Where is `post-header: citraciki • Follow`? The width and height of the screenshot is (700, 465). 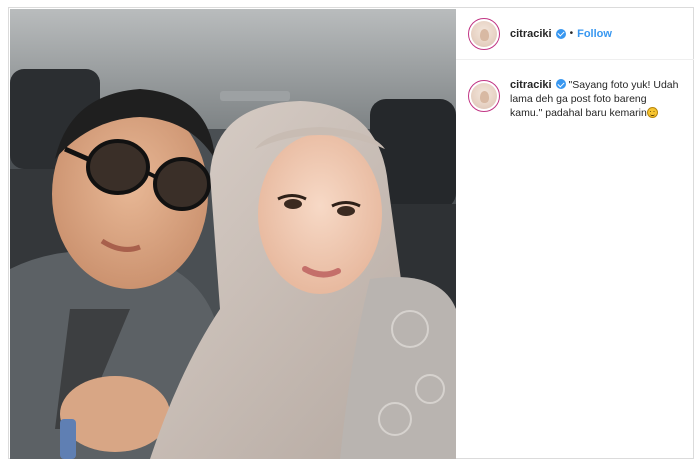
post-header: citraciki • Follow is located at coordinates (575, 34).